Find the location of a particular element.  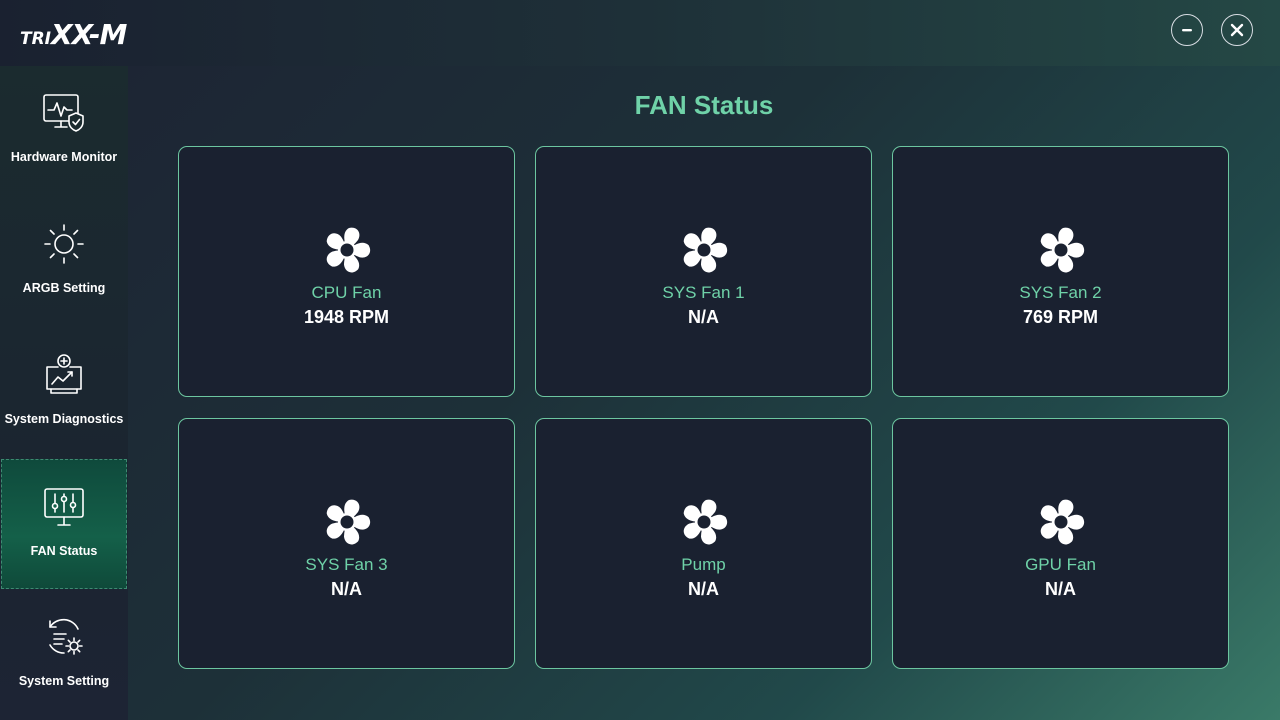

sidebar-item-hardware-monitor: Hardware Monitor is located at coordinates (64, 131).